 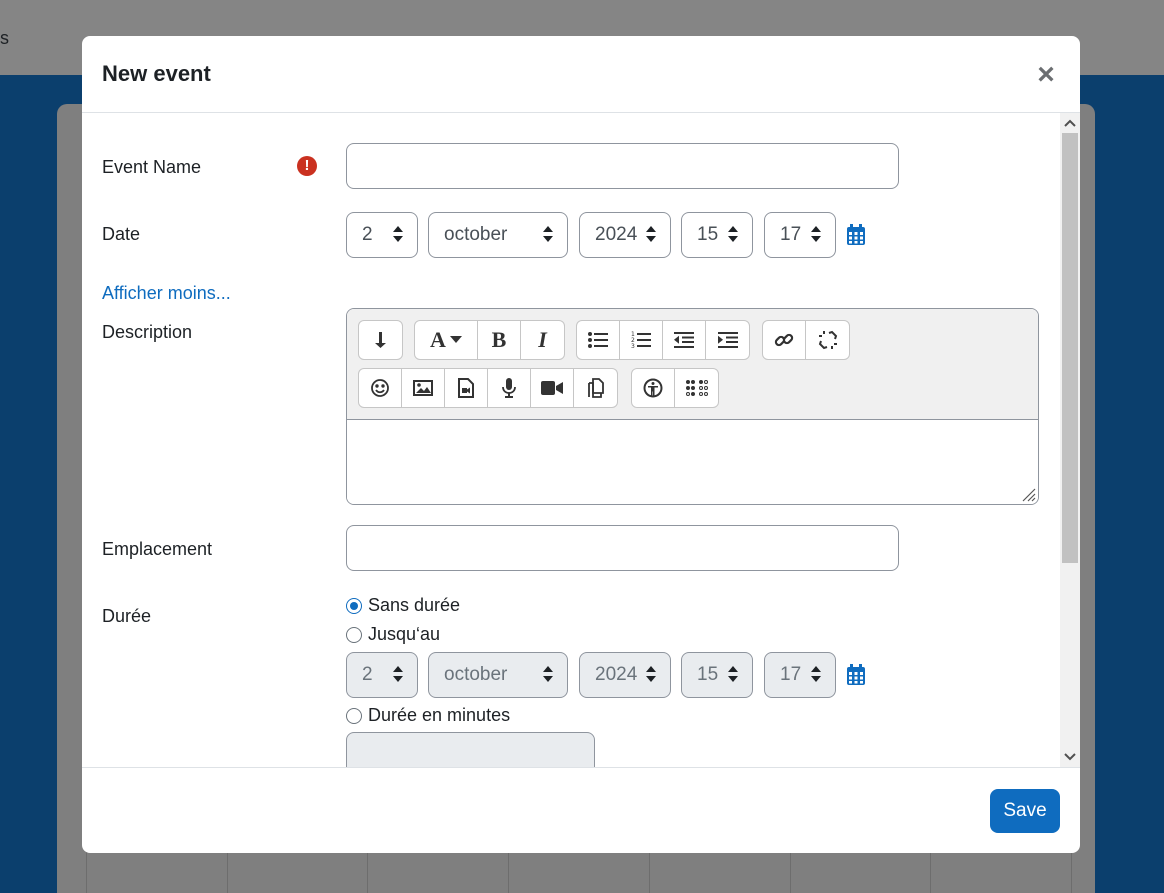 I want to click on date-year-value: 2024, so click(x=616, y=234).